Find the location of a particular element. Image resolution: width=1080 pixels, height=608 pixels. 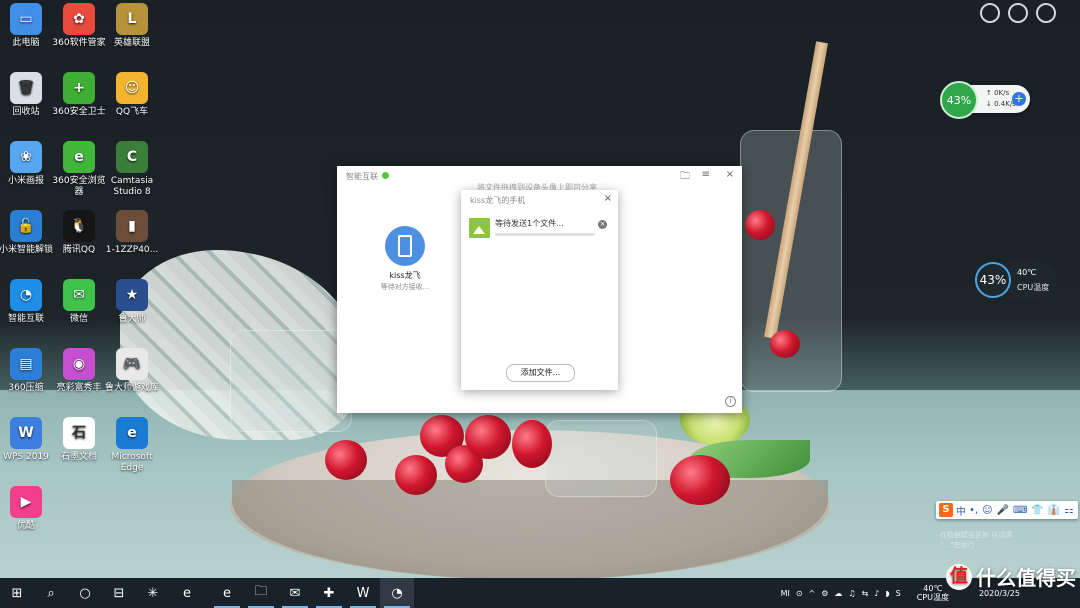

online-status-dot is located at coordinates (385, 175).